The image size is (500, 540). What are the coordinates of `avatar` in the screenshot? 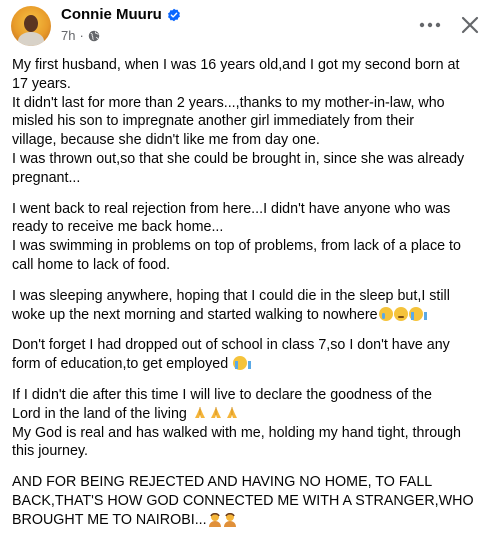 It's located at (31, 26).